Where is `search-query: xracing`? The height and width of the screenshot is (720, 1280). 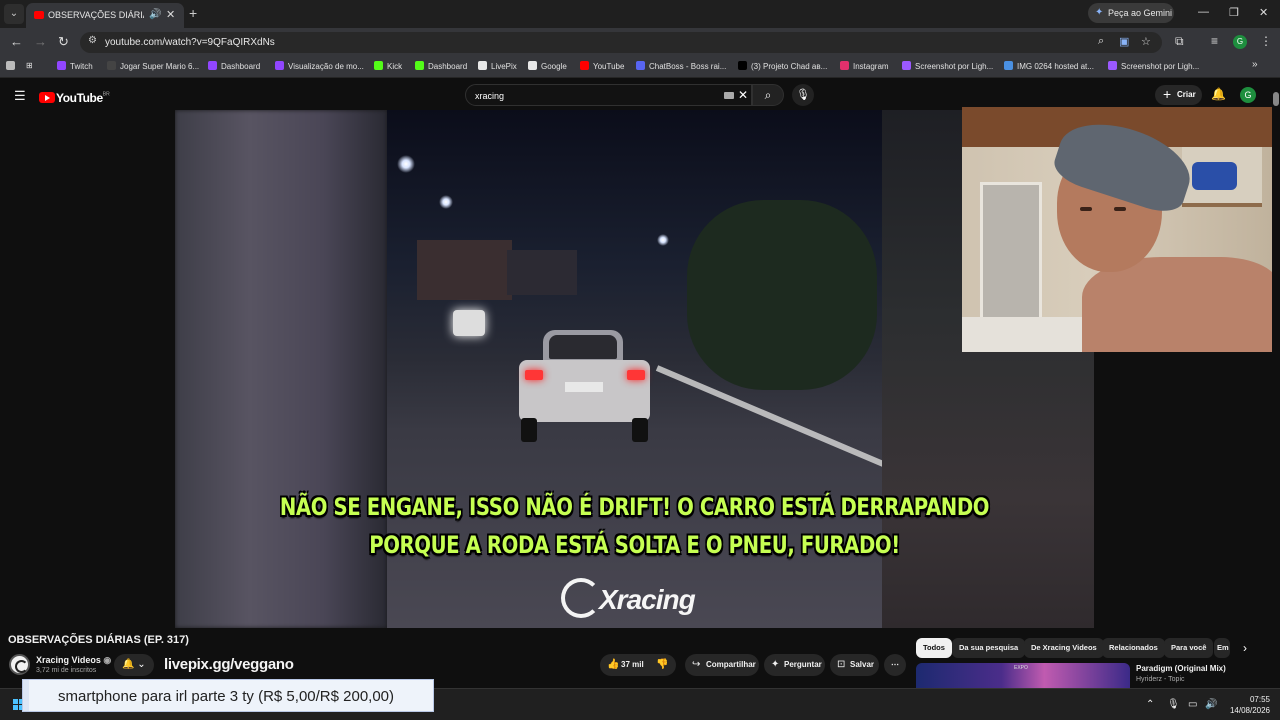
search-query: xracing is located at coordinates (489, 96).